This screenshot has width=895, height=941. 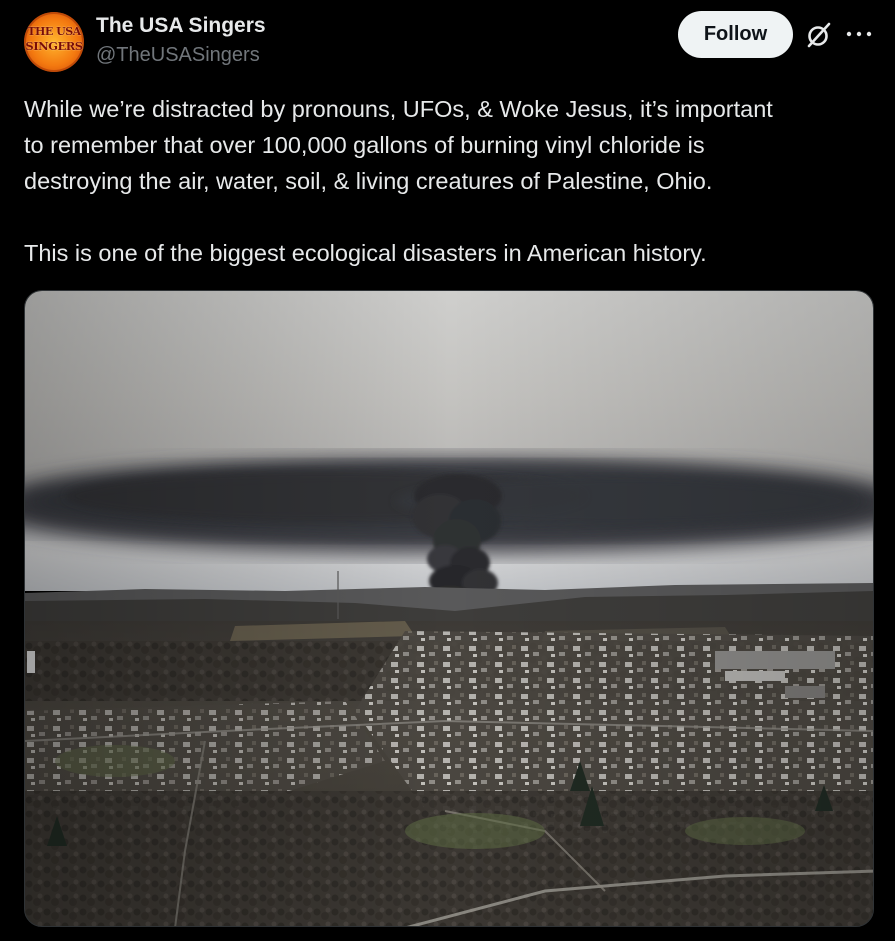 I want to click on more-icon, so click(x=859, y=34).